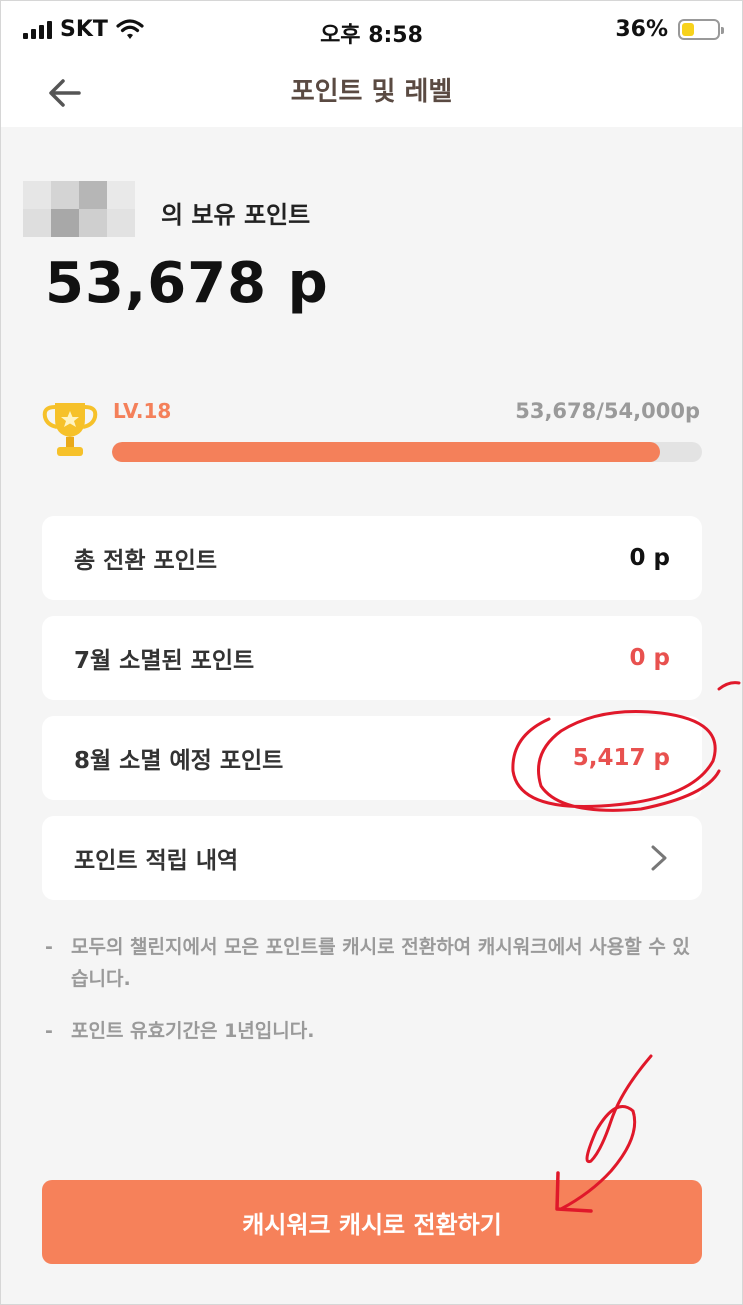  What do you see at coordinates (193, 1031) in the screenshot?
I see `note-text: 포인트 유효기간은 1년입니다.` at bounding box center [193, 1031].